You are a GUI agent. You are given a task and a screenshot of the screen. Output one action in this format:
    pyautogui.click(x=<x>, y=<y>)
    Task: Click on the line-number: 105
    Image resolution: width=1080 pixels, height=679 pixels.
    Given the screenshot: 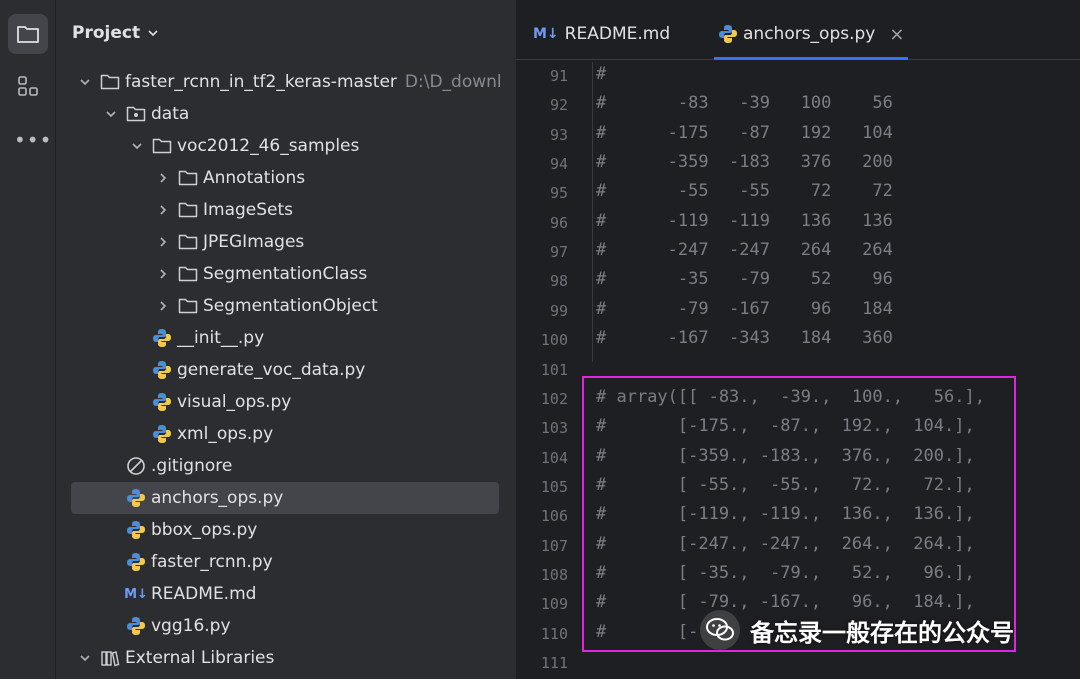 What is the action you would take?
    pyautogui.click(x=554, y=486)
    